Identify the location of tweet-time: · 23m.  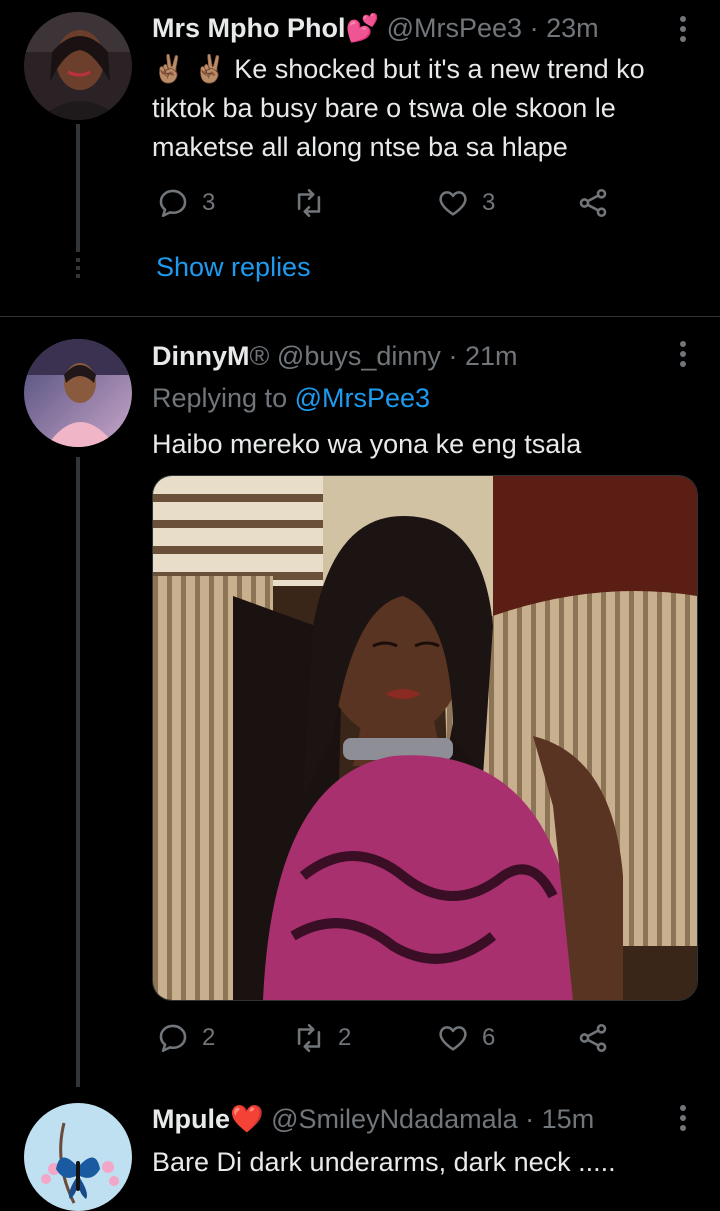
(564, 28).